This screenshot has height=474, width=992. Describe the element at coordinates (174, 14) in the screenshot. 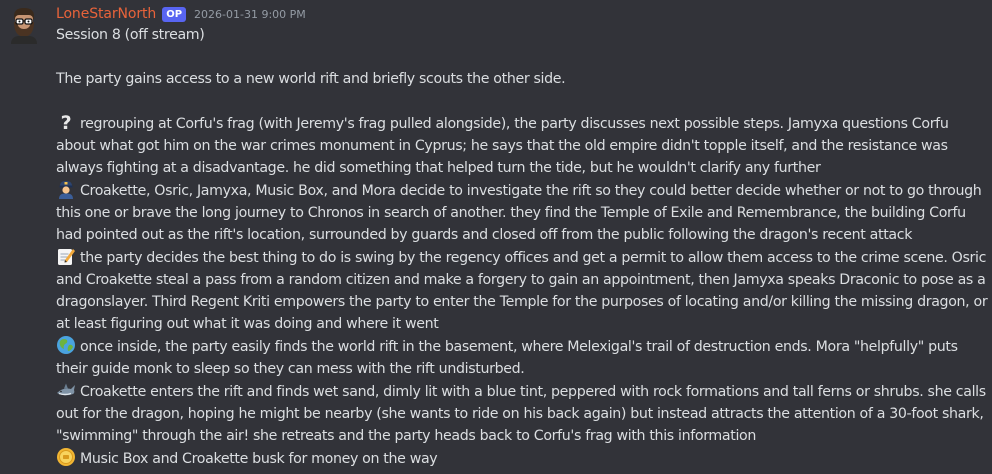

I see `op-badge: OP` at that location.